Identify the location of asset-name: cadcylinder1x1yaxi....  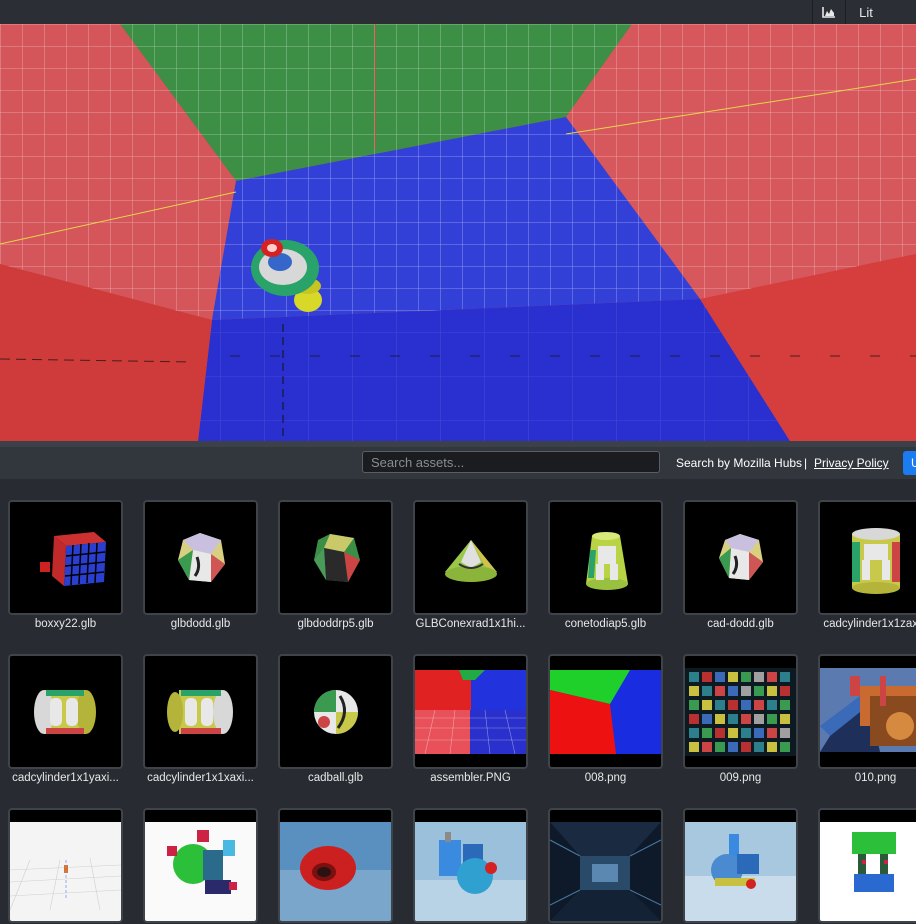
(65, 778).